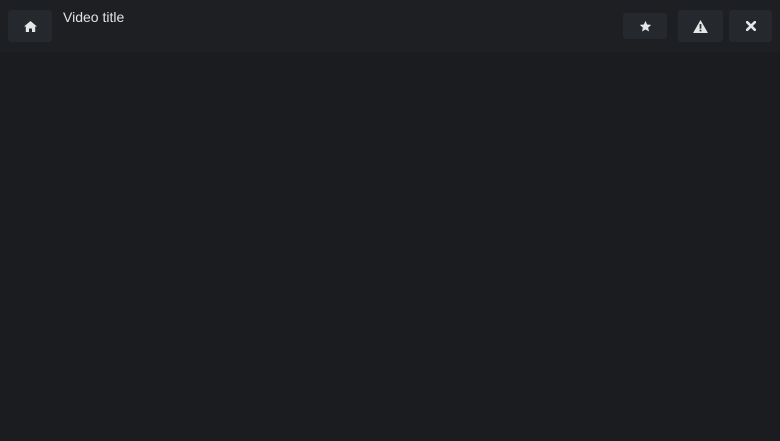 This screenshot has height=441, width=780. I want to click on warning-icon, so click(700, 26).